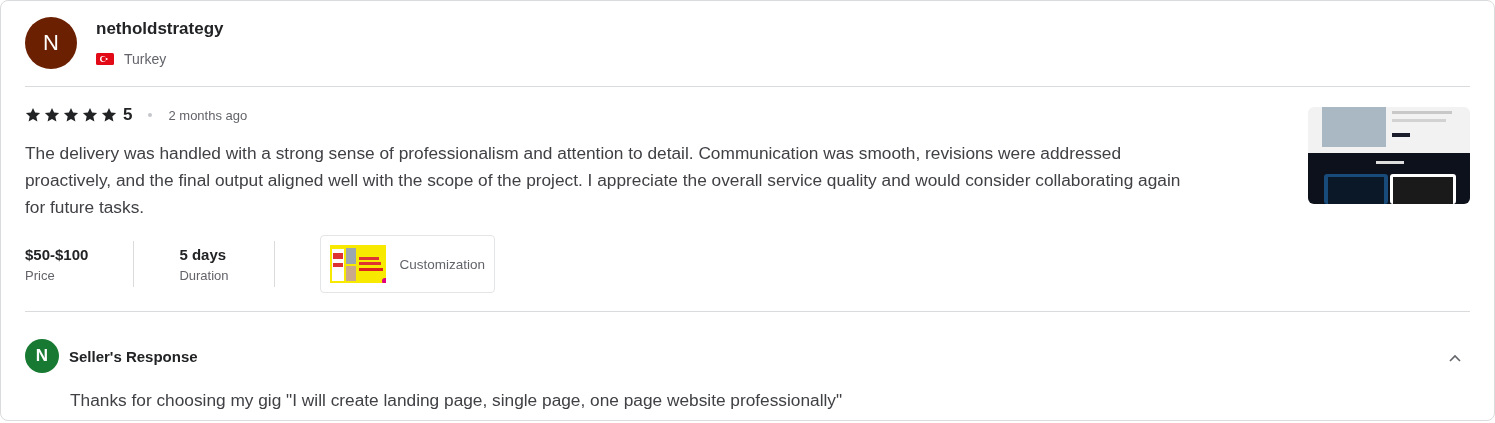 This screenshot has width=1495, height=423. What do you see at coordinates (51, 43) in the screenshot?
I see `user-avatar: N` at bounding box center [51, 43].